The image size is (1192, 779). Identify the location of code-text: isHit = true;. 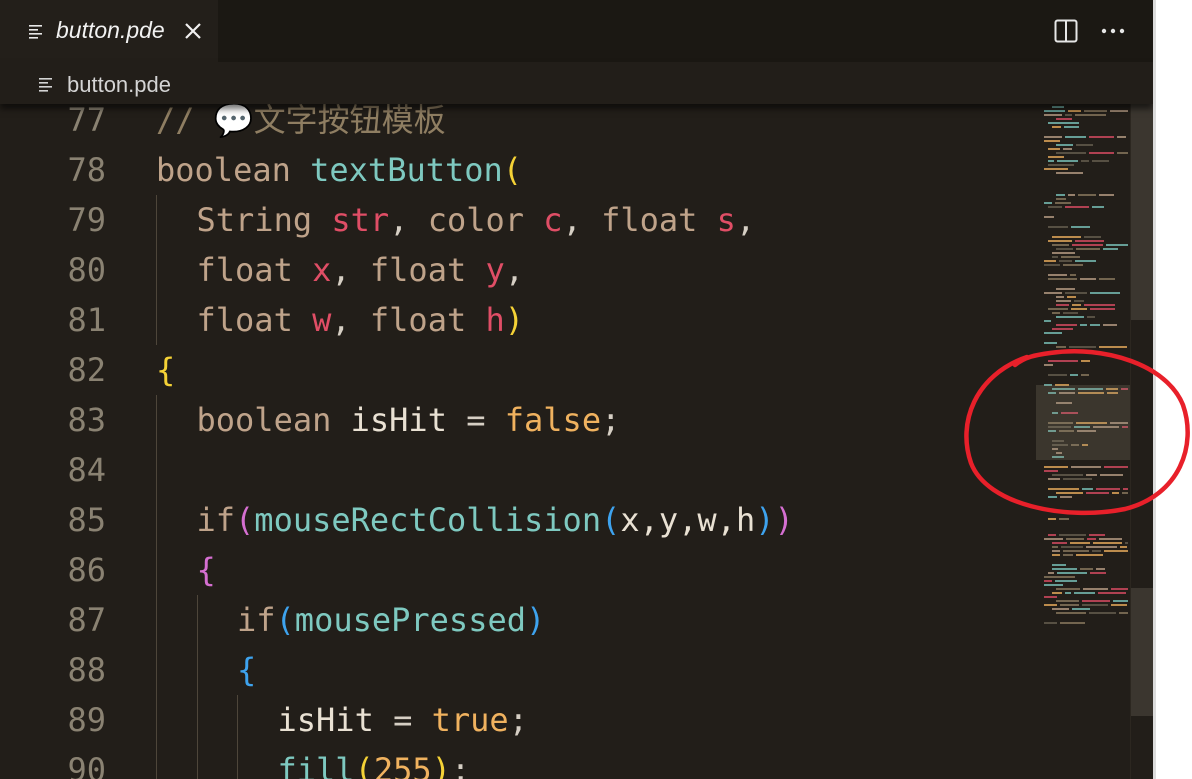
(403, 720).